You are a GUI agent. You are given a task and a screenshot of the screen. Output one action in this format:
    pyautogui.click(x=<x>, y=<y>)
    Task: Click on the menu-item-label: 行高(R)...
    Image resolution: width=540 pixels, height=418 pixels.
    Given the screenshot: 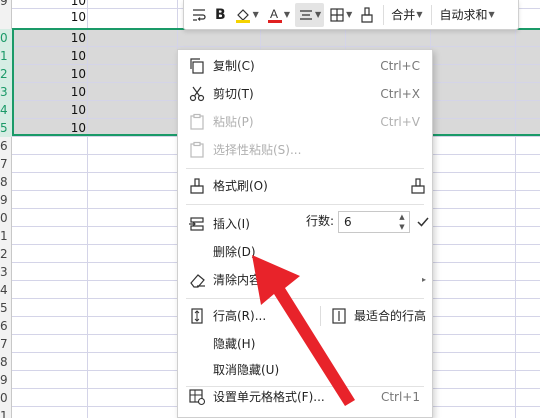 What is the action you would take?
    pyautogui.click(x=240, y=316)
    